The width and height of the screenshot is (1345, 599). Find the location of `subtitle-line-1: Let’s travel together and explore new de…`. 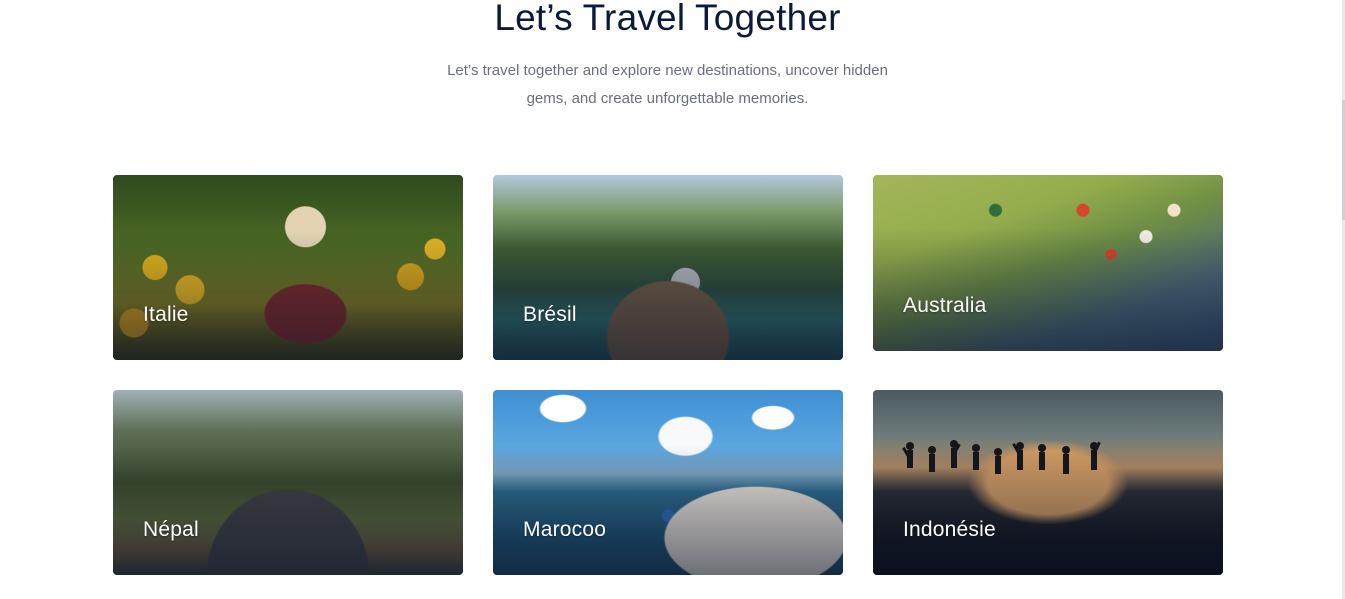

subtitle-line-1: Let’s travel together and explore new de… is located at coordinates (667, 70).